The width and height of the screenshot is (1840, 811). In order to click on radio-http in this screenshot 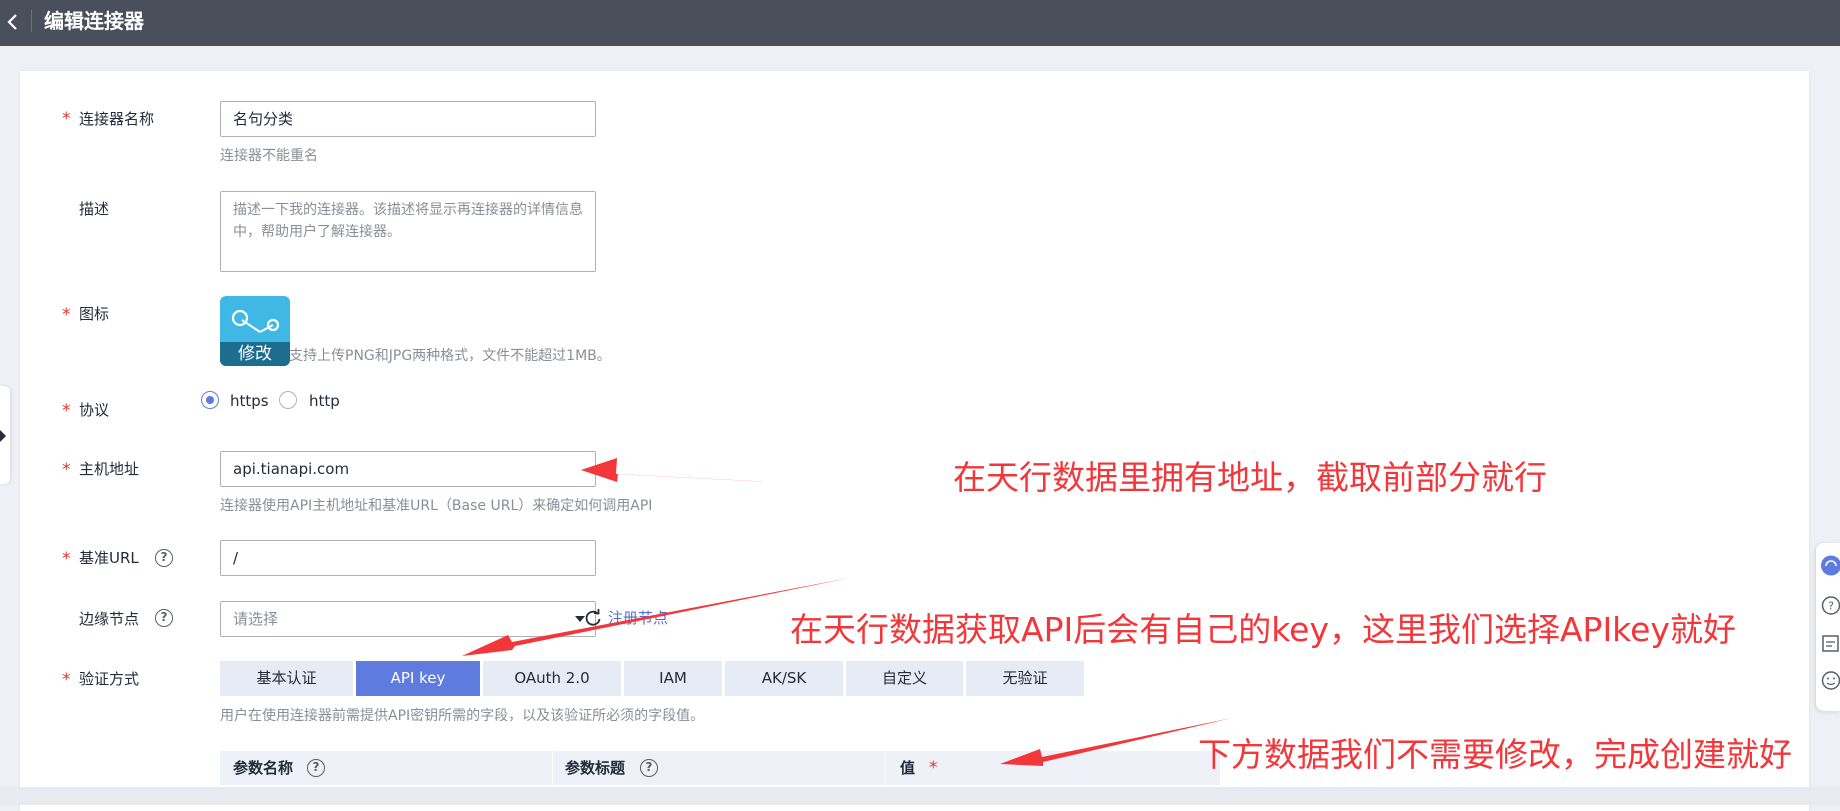, I will do `click(288, 400)`.